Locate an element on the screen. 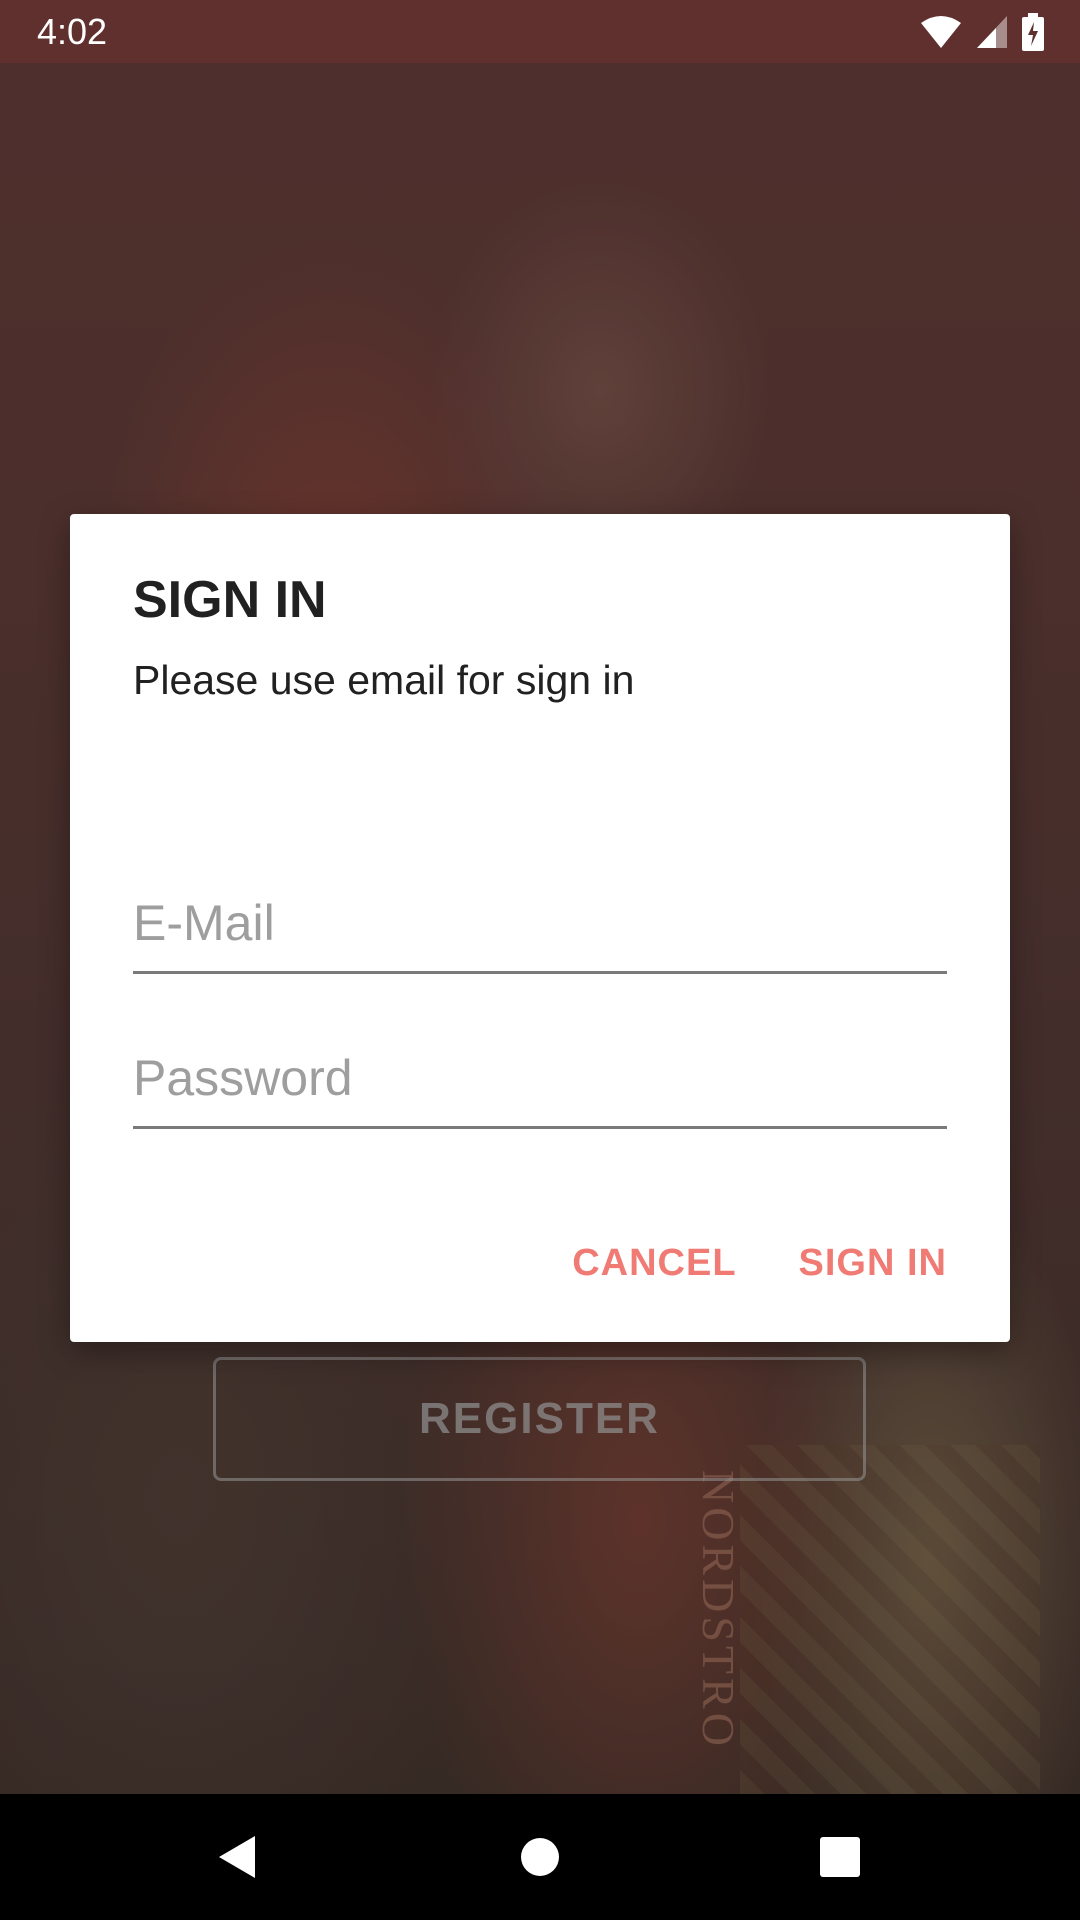 The width and height of the screenshot is (1080, 1920). signal-icon is located at coordinates (992, 32).